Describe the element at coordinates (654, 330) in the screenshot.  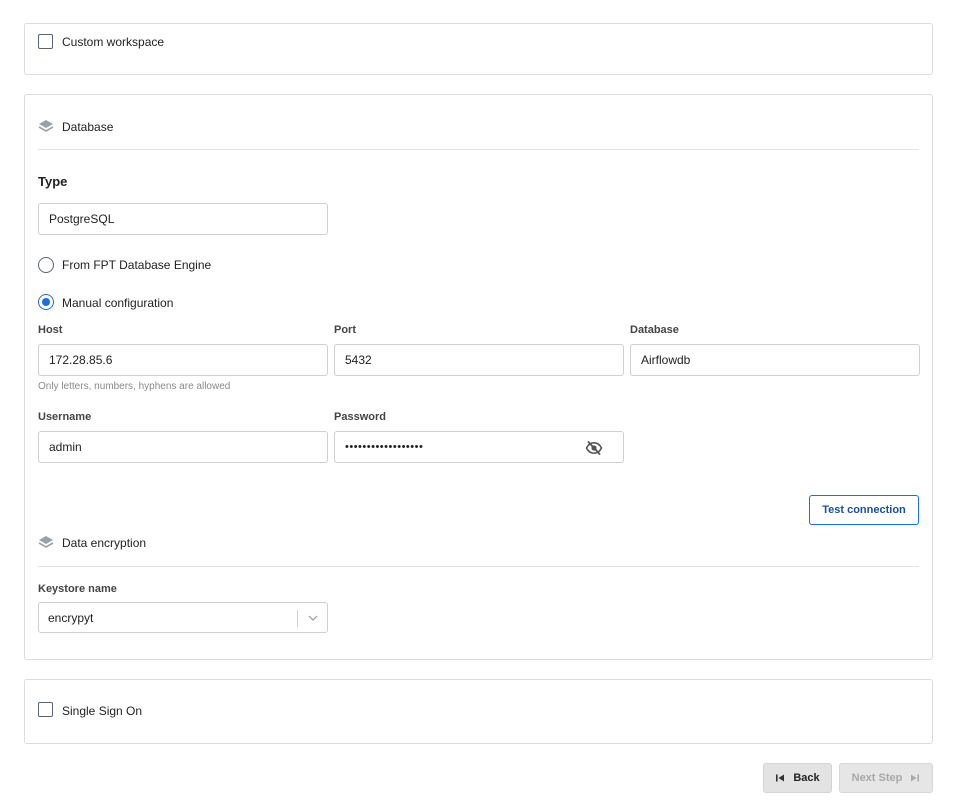
I see `database-label: Database` at that location.